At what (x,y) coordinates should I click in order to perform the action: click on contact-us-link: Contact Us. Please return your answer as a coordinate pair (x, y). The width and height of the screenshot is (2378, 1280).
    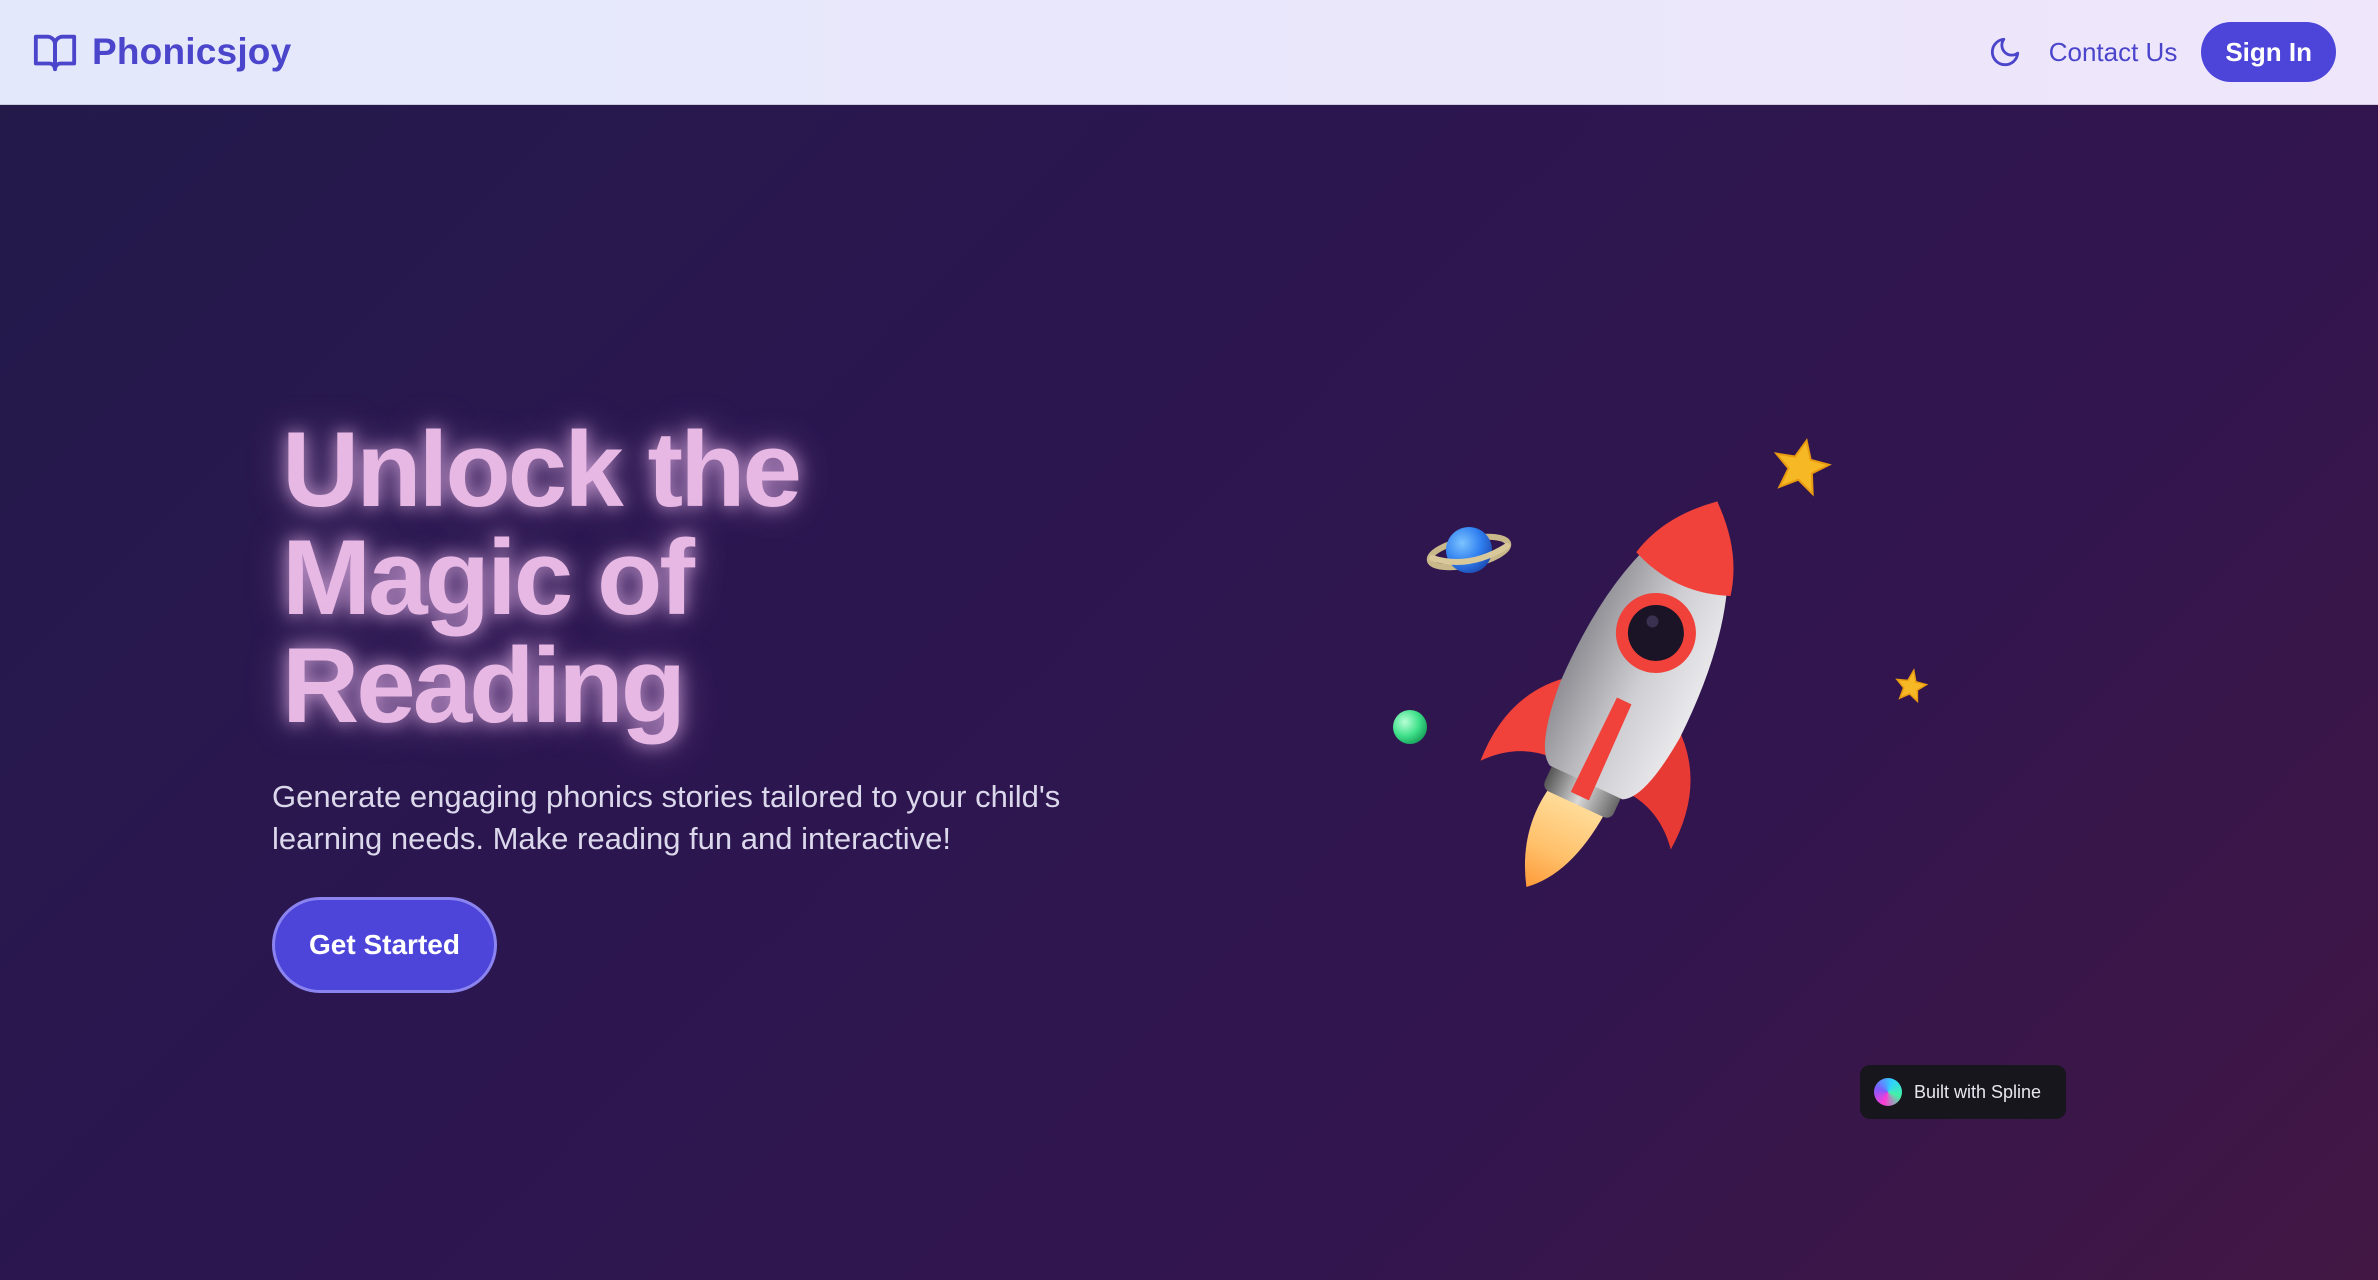
    Looking at the image, I should click on (2113, 52).